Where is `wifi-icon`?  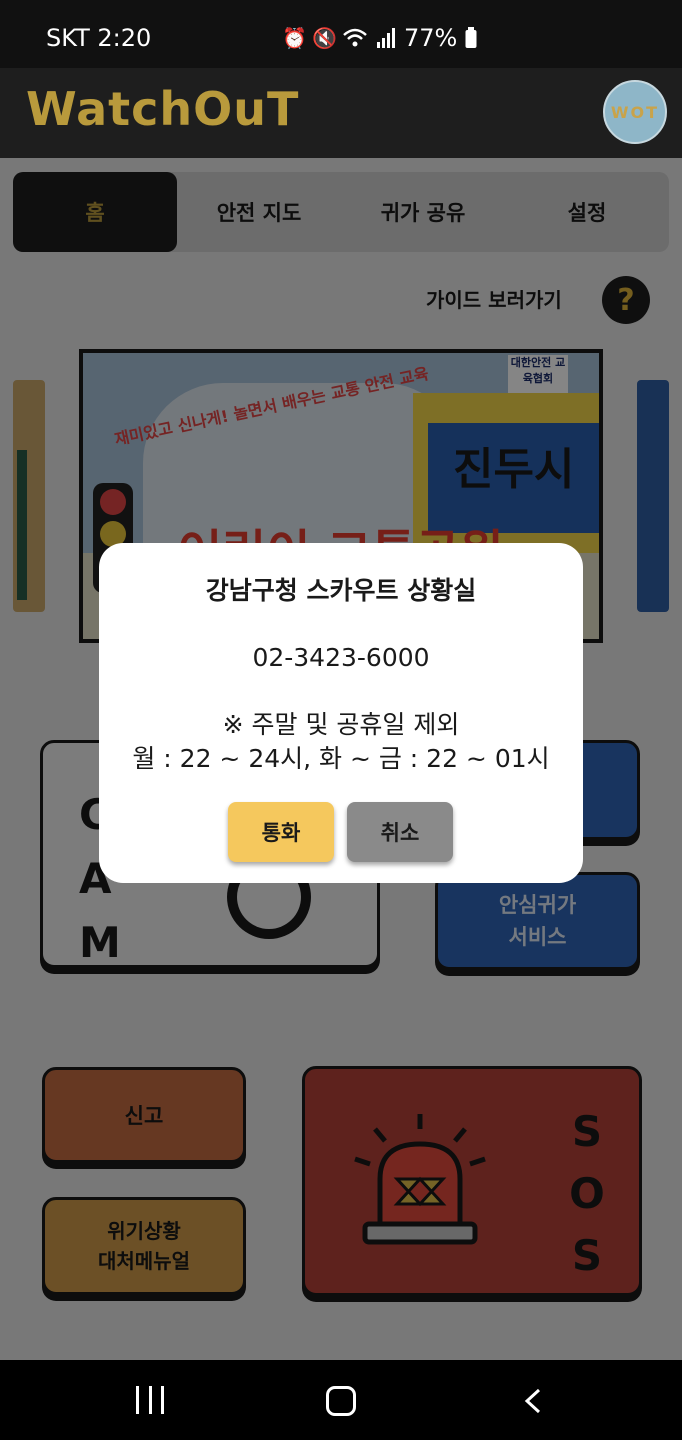
wifi-icon is located at coordinates (355, 37).